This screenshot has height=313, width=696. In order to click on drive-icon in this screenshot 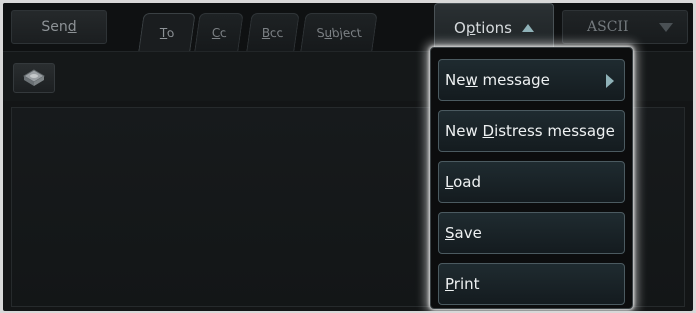, I will do `click(34, 77)`.